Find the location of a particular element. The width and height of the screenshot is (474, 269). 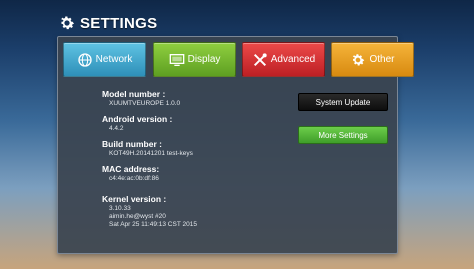

mac-address-label: MAC address: is located at coordinates (131, 169).